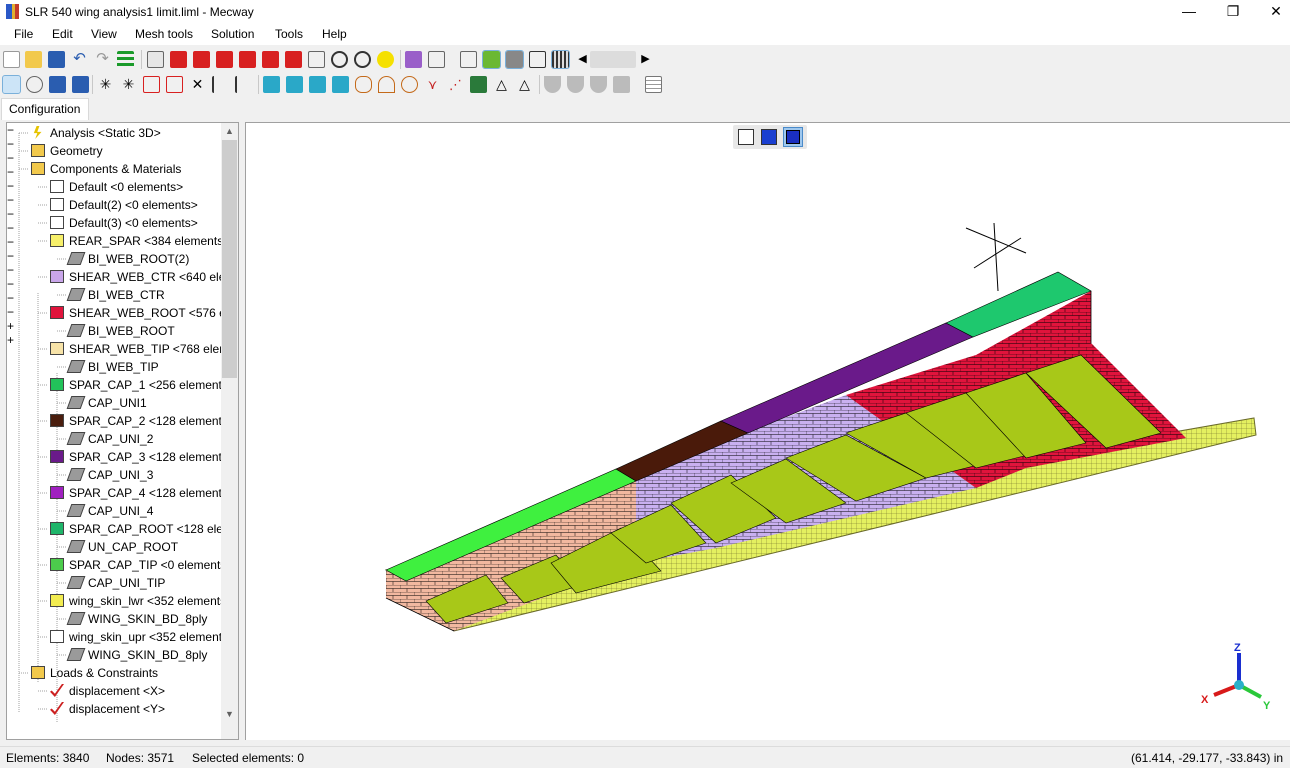 The height and width of the screenshot is (768, 1290). What do you see at coordinates (270, 59) in the screenshot?
I see `view-top-icon` at bounding box center [270, 59].